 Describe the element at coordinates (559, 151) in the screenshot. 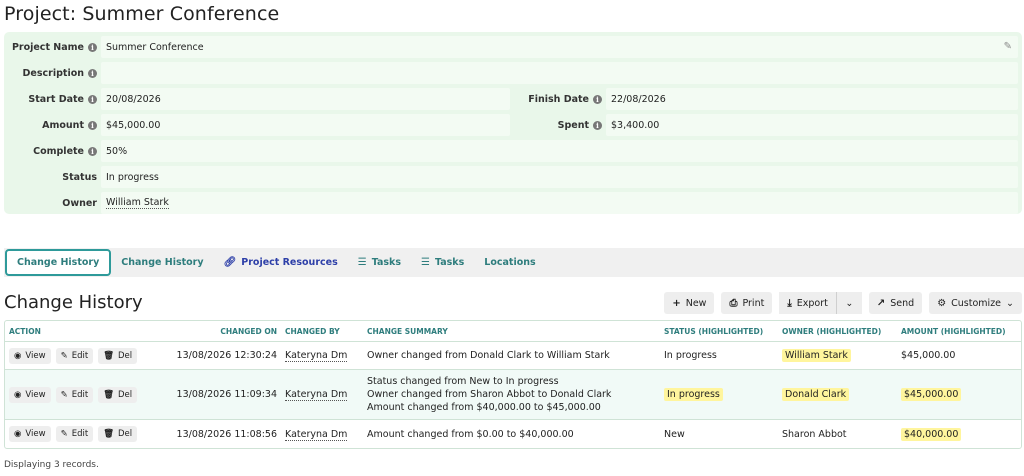

I see `complete-value: 50%` at that location.